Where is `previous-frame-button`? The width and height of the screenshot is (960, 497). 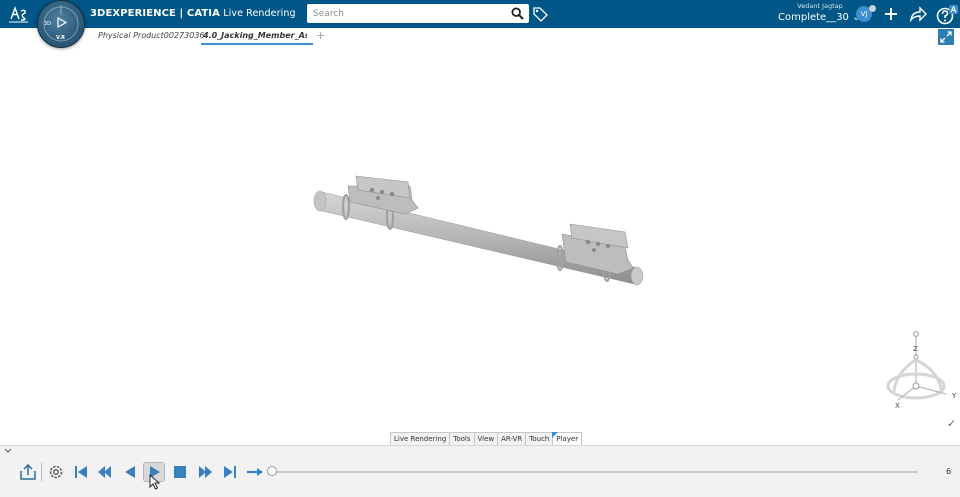 previous-frame-button is located at coordinates (105, 472).